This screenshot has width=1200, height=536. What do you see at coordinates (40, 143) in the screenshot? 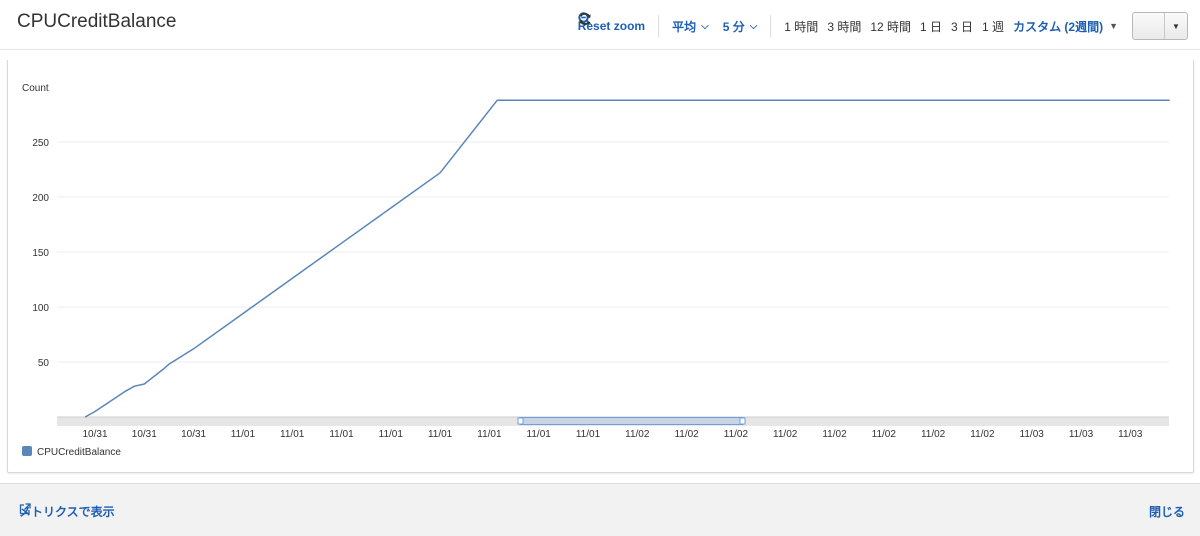
I see `y-tick-label: 250` at bounding box center [40, 143].